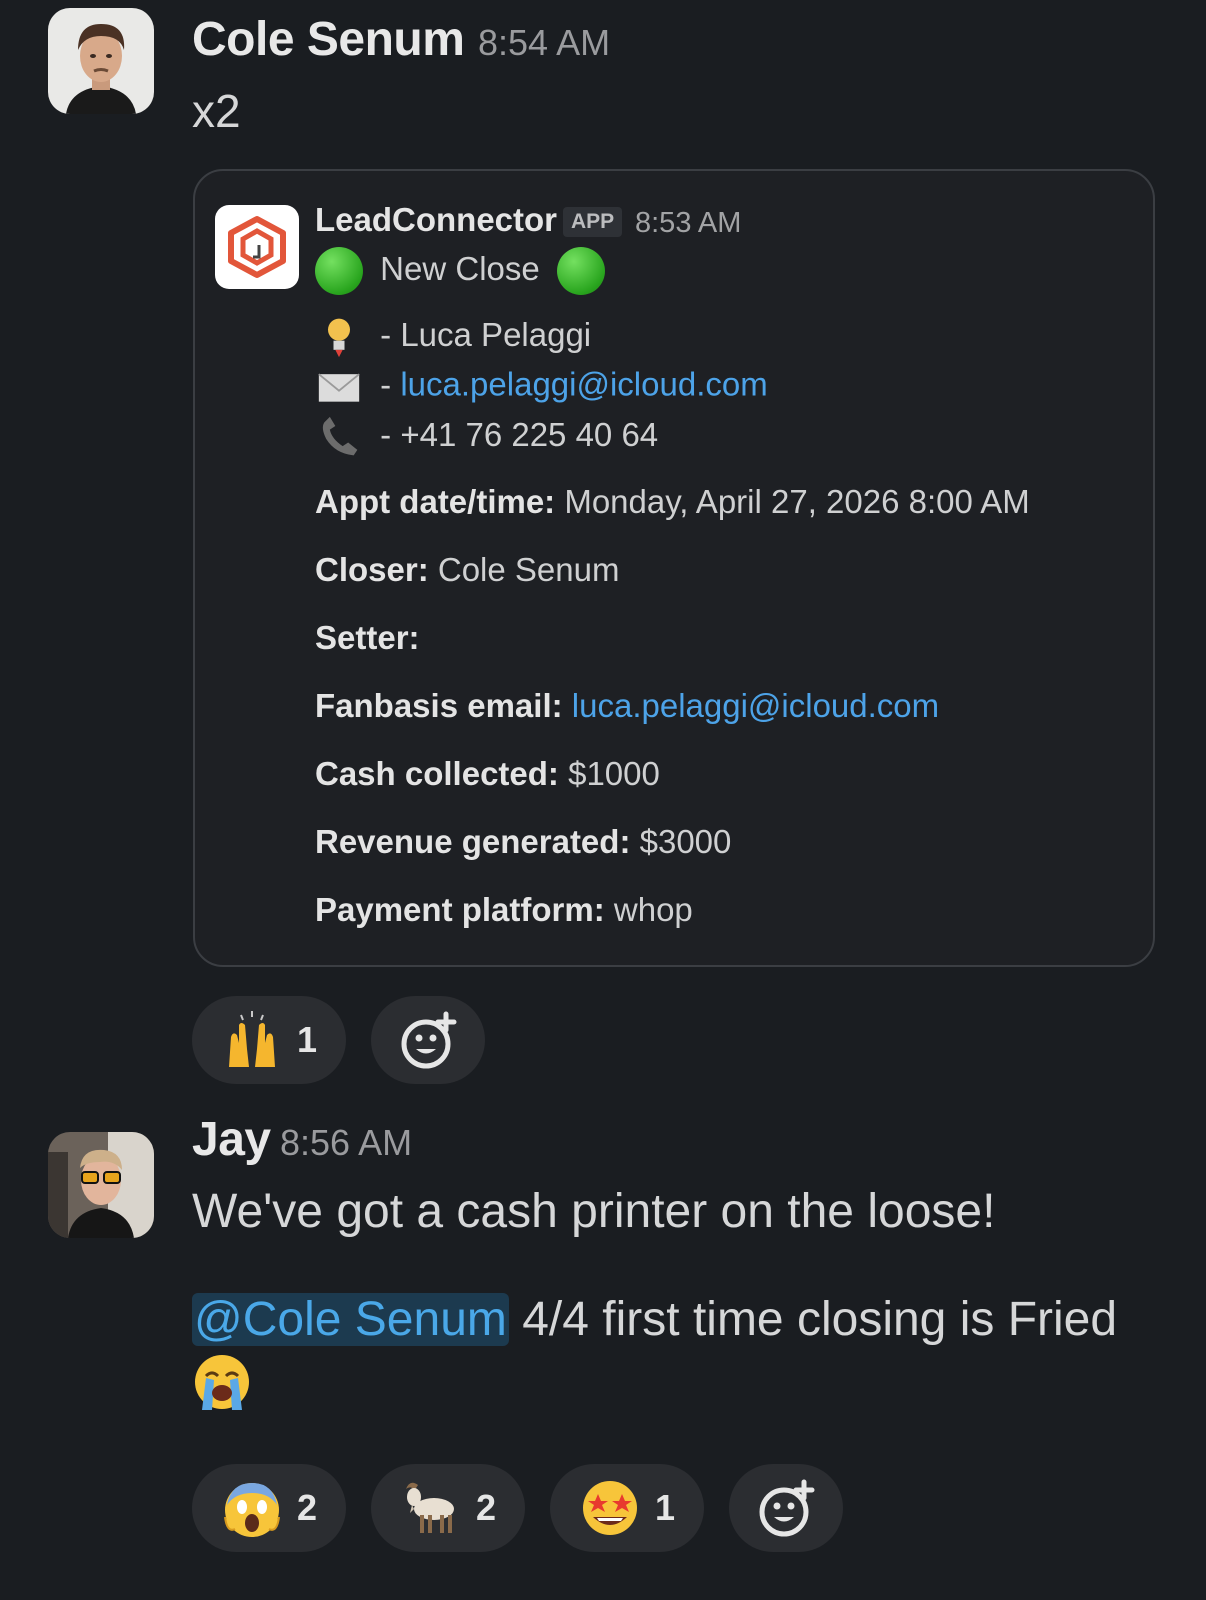 This screenshot has height=1600, width=1206. I want to click on app-timestamp: 8:53 AM, so click(688, 223).